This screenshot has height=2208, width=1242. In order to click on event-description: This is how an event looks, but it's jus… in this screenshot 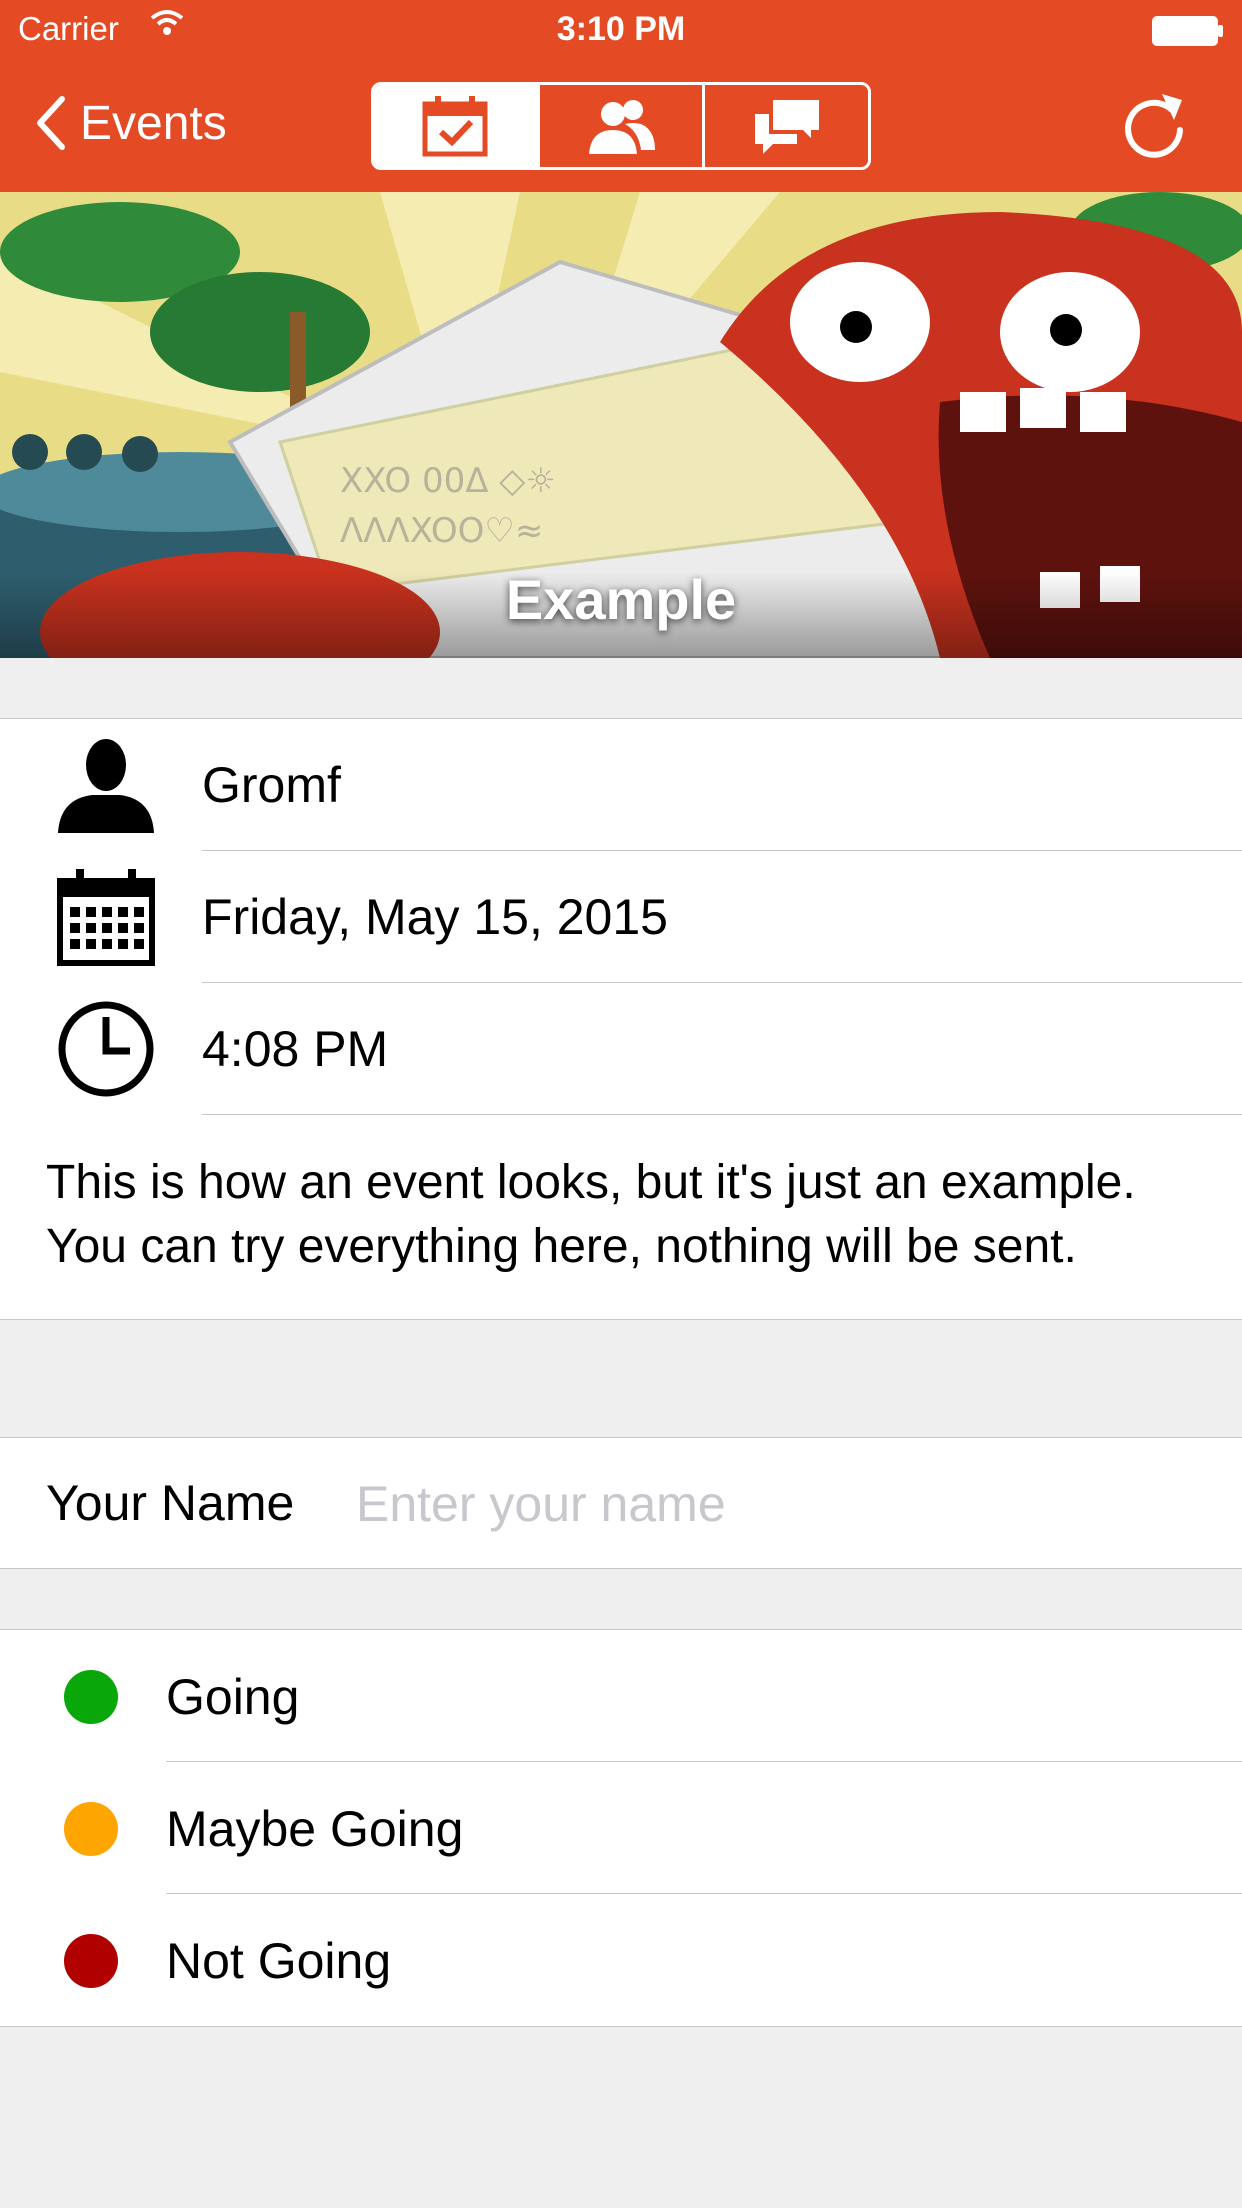, I will do `click(591, 1214)`.